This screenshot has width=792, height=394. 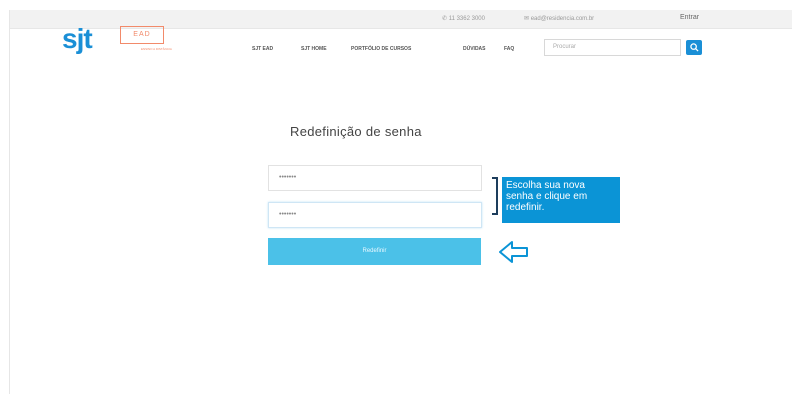 What do you see at coordinates (525, 207) in the screenshot?
I see `callout-line: redefinir.` at bounding box center [525, 207].